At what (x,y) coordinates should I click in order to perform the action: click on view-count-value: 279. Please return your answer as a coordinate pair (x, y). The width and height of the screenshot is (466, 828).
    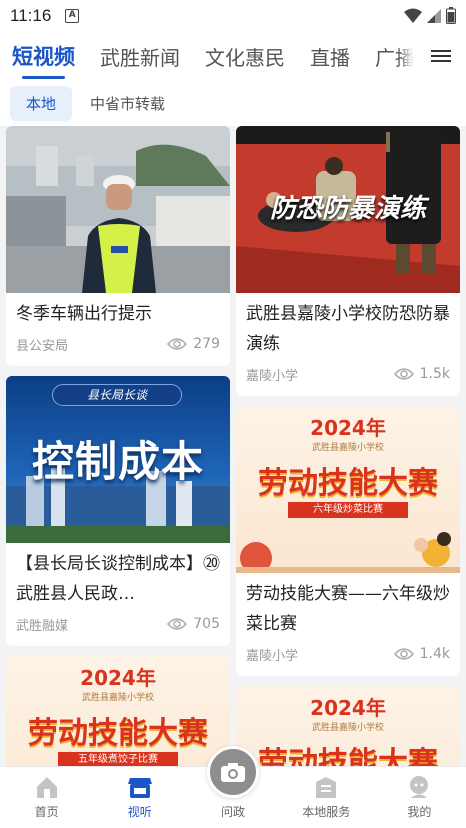
    Looking at the image, I should click on (206, 344).